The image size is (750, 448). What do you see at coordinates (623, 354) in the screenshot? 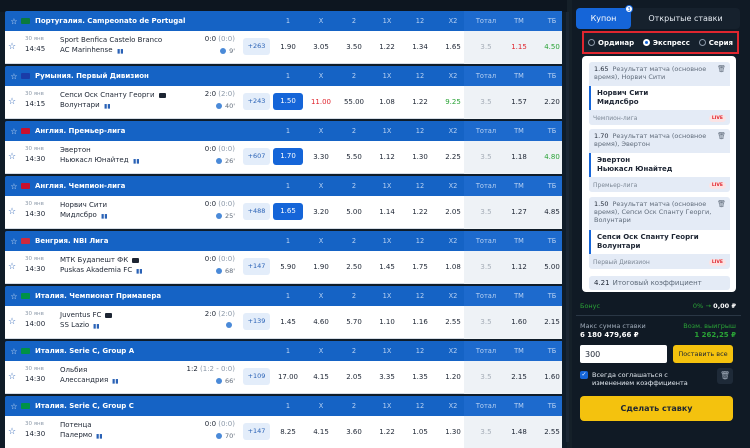
I see `stake-input` at bounding box center [623, 354].